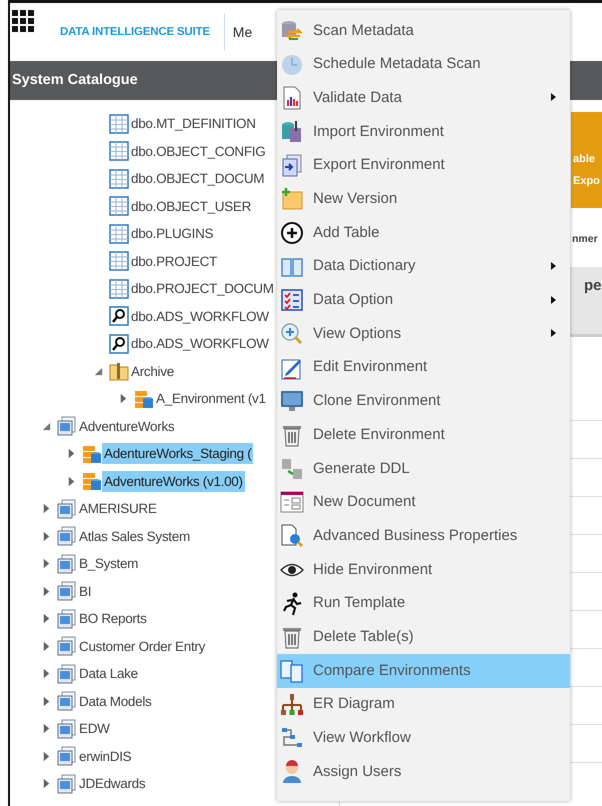 This screenshot has width=602, height=806. Describe the element at coordinates (585, 239) in the screenshot. I see `section-label: nmer` at that location.